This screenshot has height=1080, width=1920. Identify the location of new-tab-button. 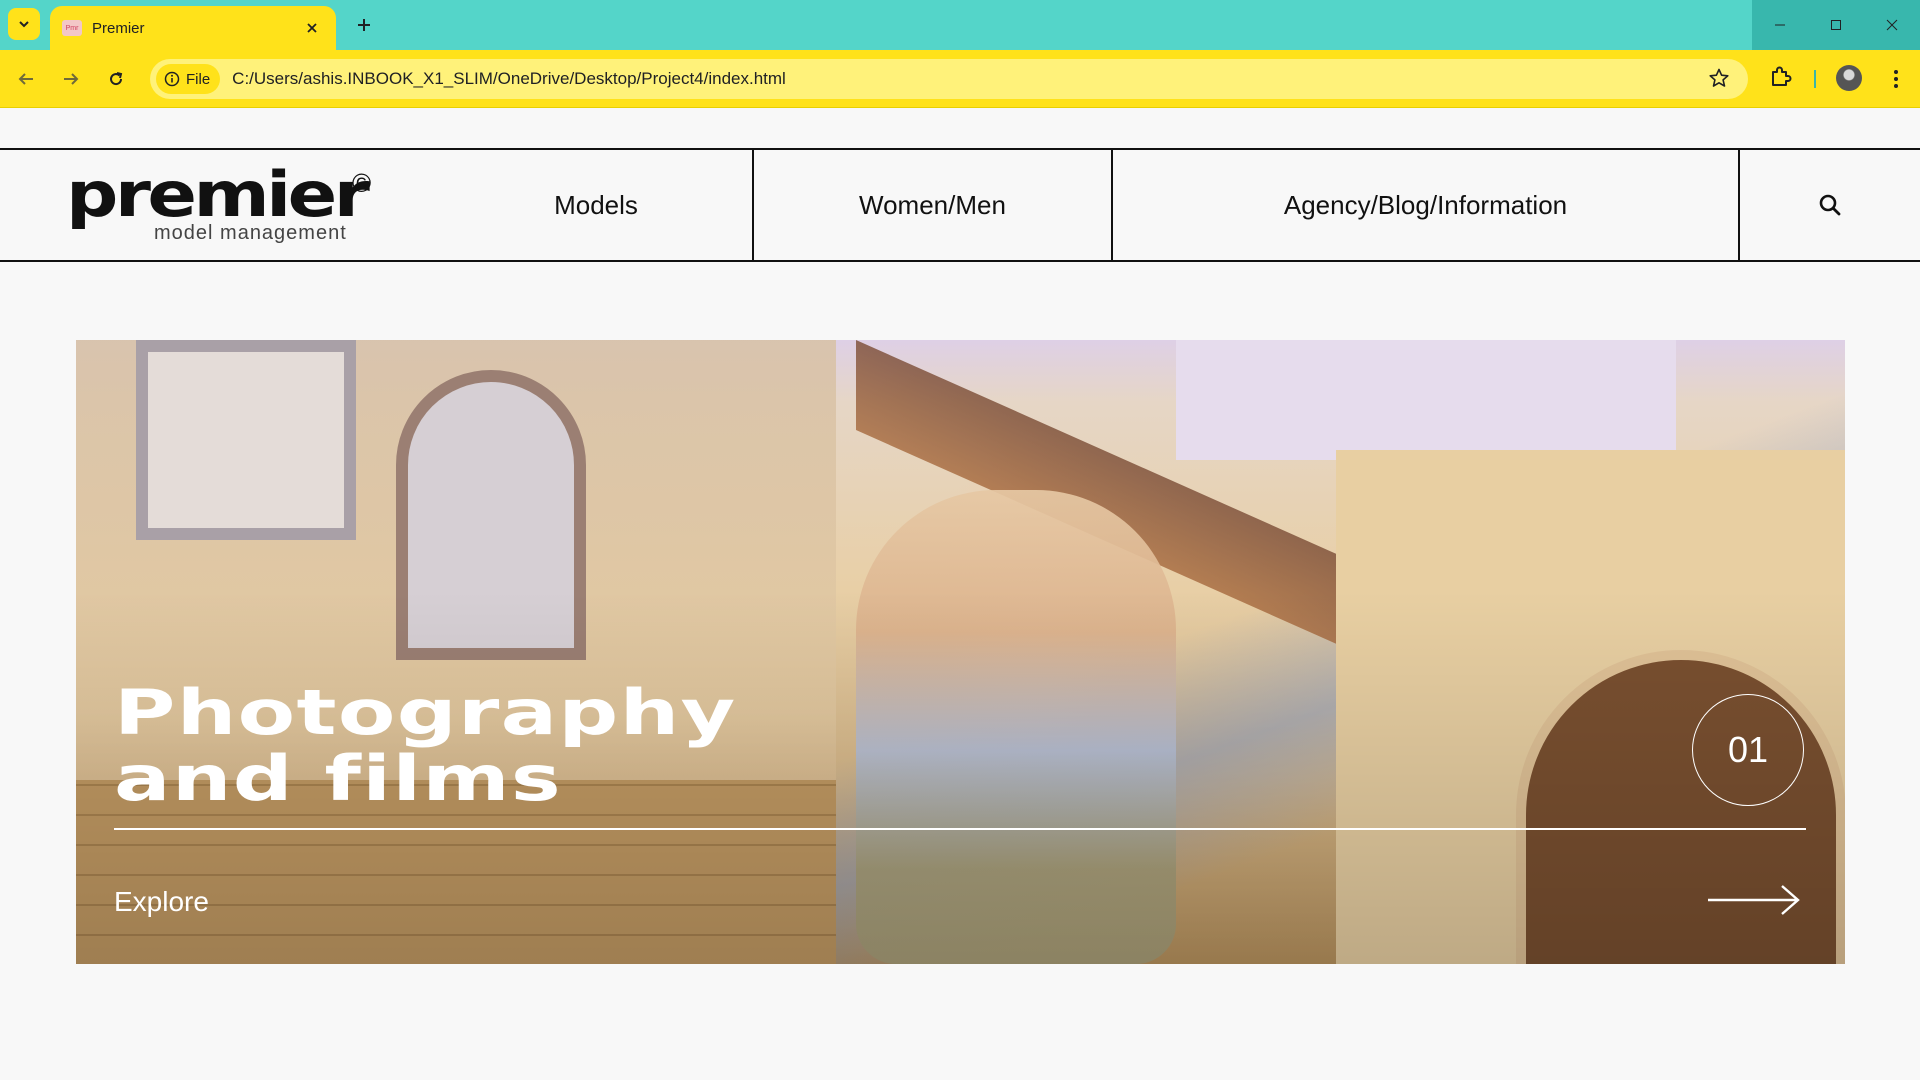
(364, 25).